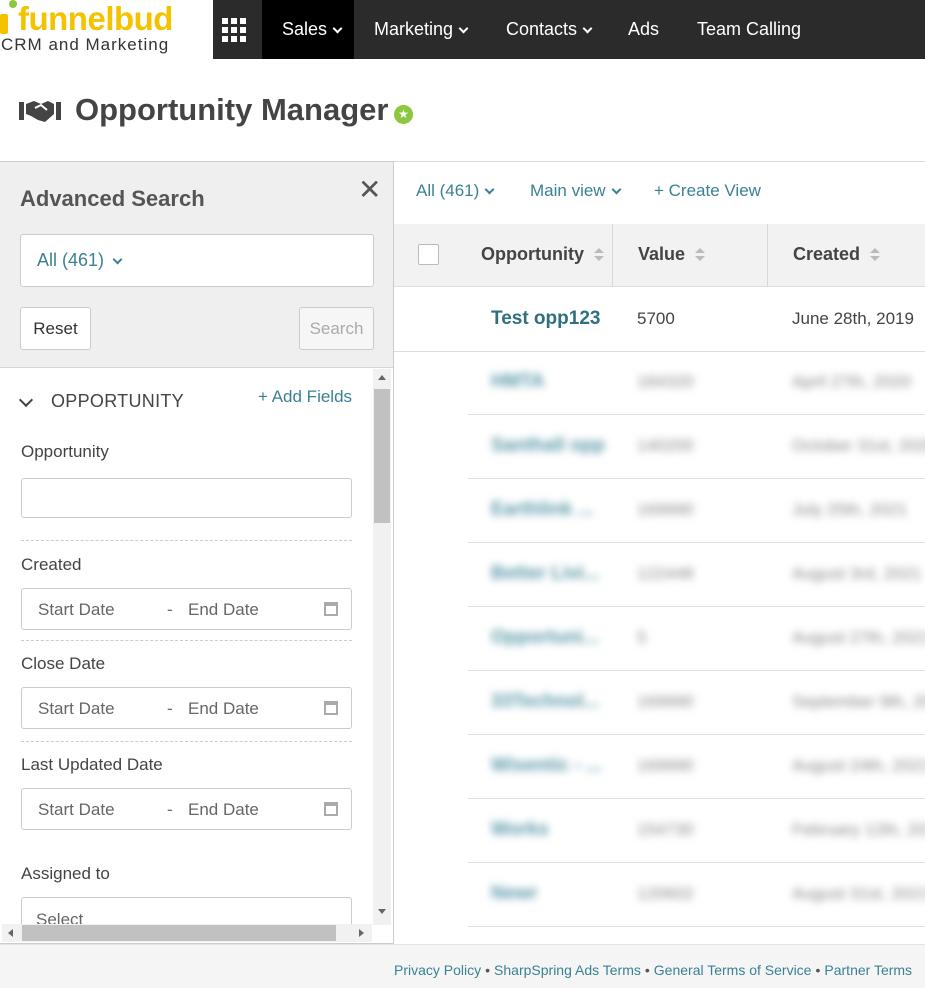 This screenshot has height=988, width=925. What do you see at coordinates (567, 970) in the screenshot?
I see `ads-terms-link: SharpSpring Ads Terms` at bounding box center [567, 970].